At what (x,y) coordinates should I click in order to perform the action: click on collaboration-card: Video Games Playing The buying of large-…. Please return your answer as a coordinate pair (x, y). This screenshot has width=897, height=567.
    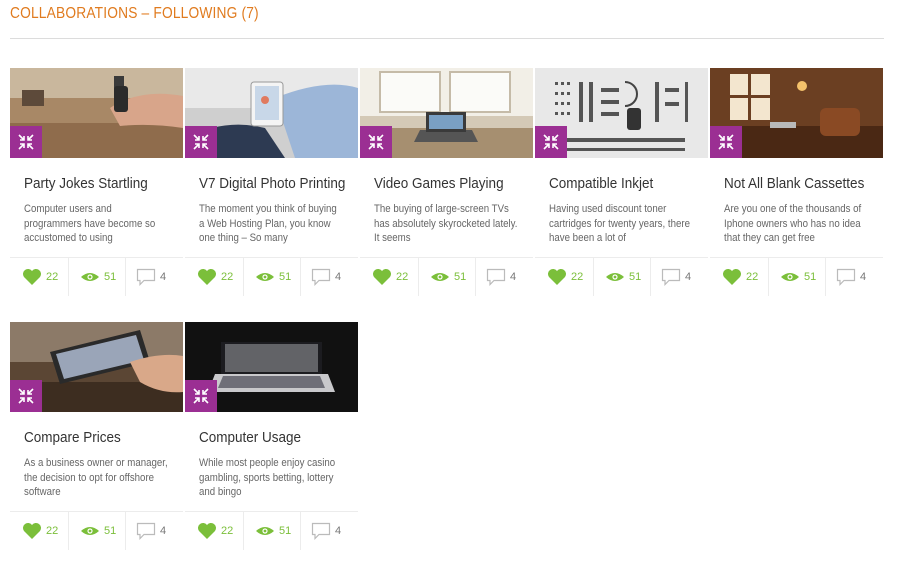
    Looking at the image, I should click on (446, 182).